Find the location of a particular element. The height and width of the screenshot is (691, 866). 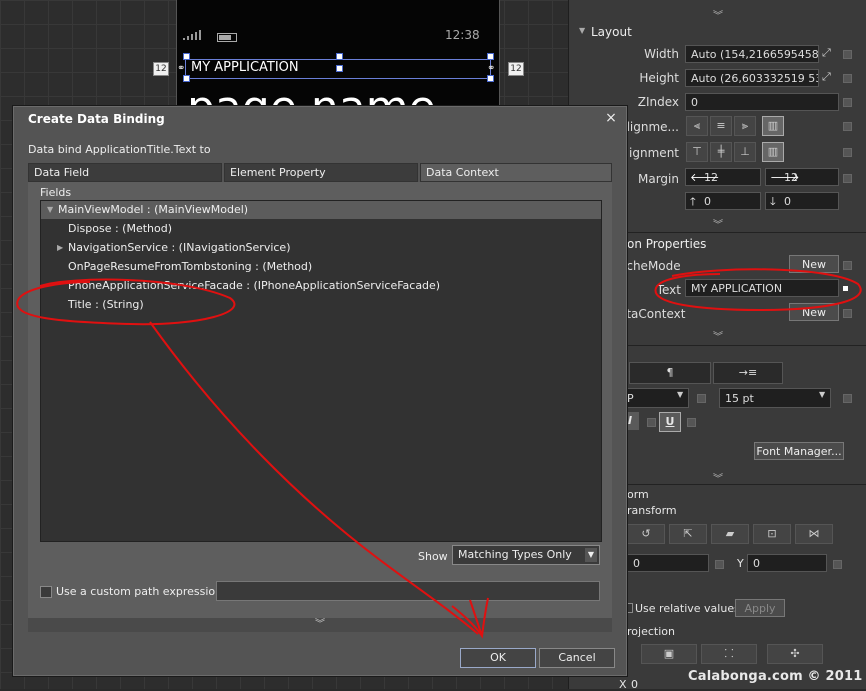

projection-local-icon: ✣ is located at coordinates (795, 654).